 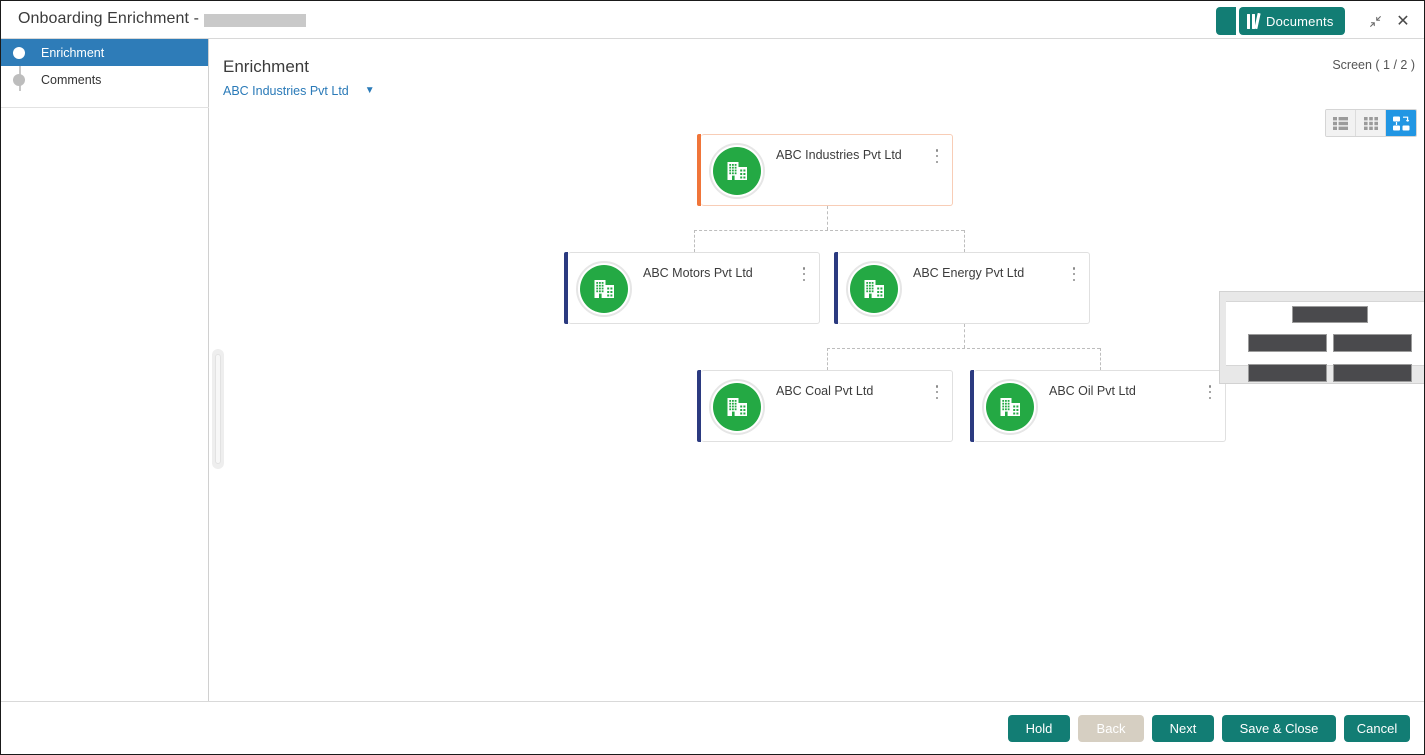 What do you see at coordinates (712, 727) in the screenshot?
I see `footer-action-bar: Hold Back Next Save & Close Cancel` at bounding box center [712, 727].